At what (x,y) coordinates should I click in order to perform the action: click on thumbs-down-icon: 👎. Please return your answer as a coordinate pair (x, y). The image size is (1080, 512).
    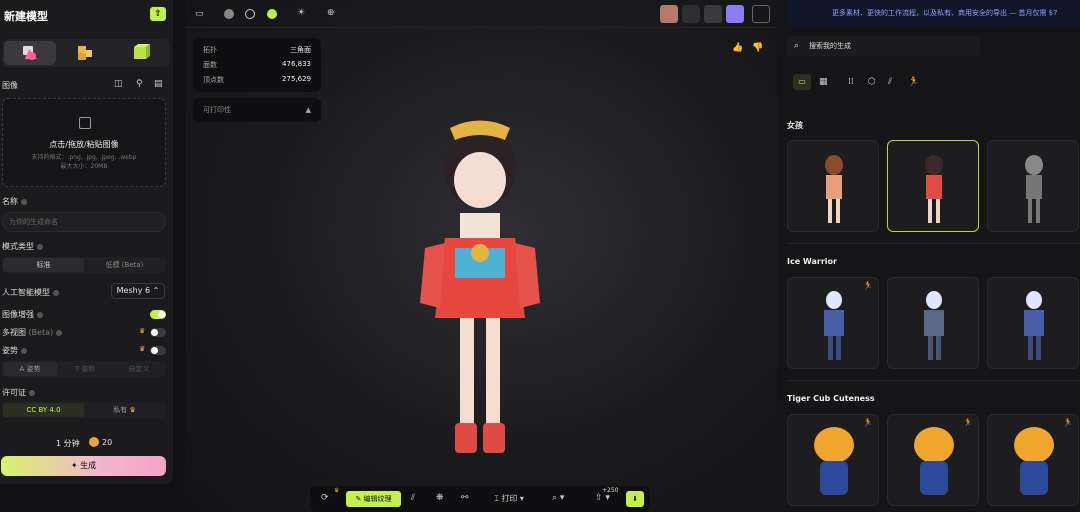
    Looking at the image, I should click on (757, 48).